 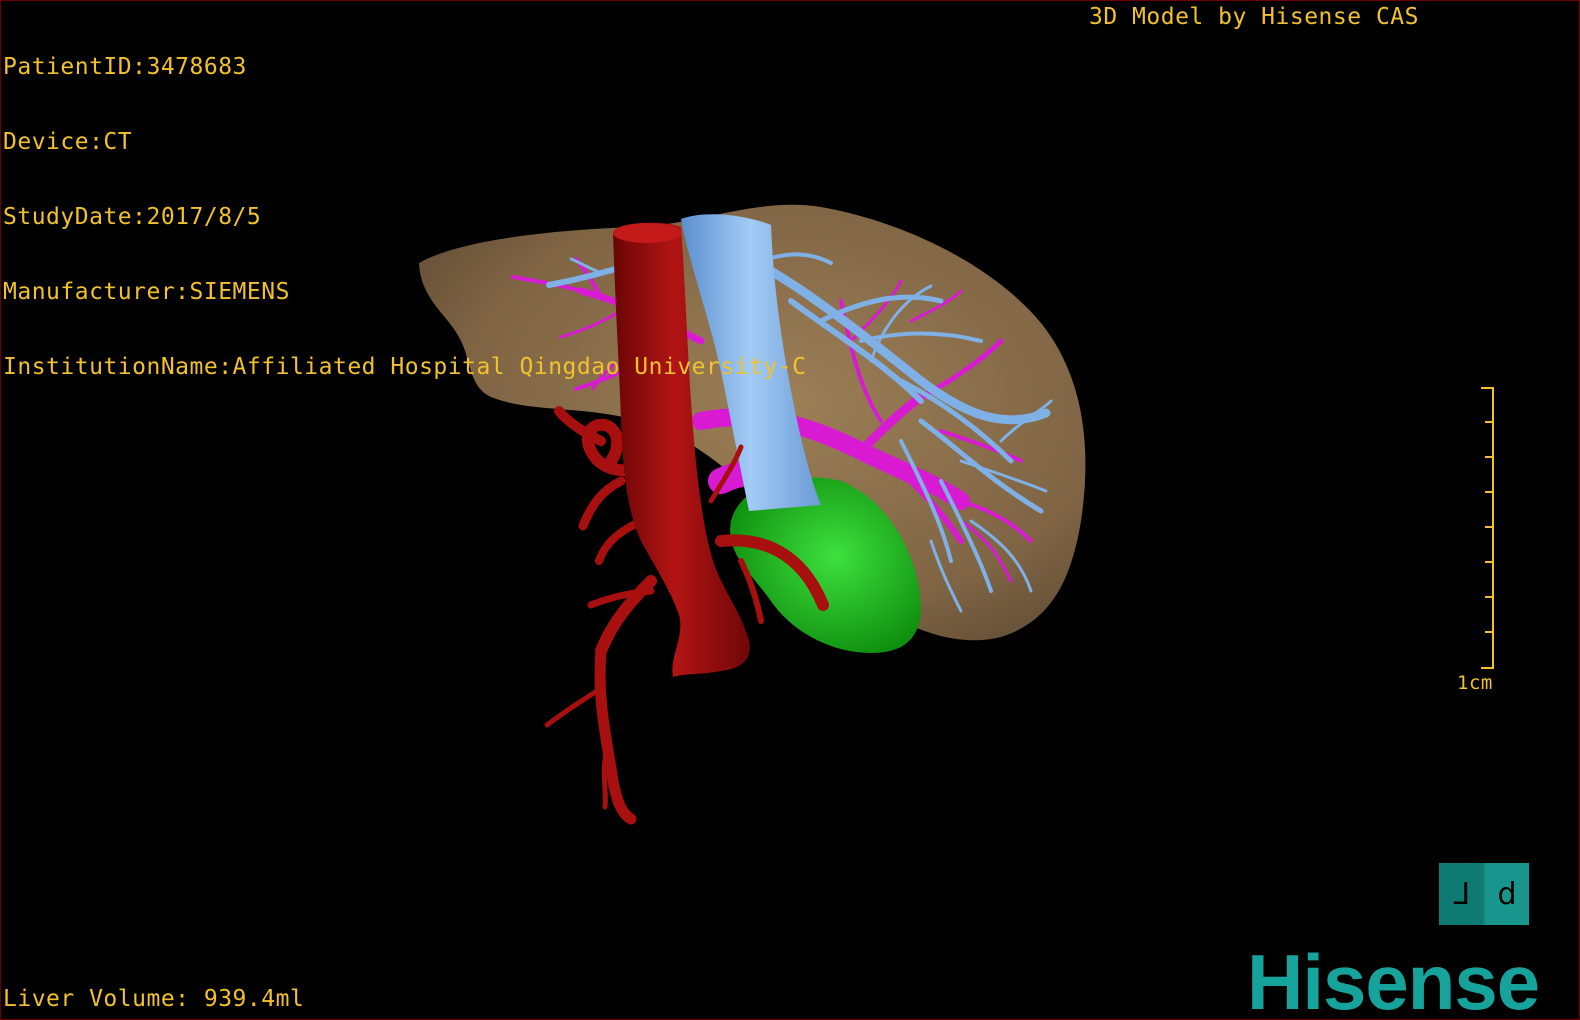 What do you see at coordinates (1487, 528) in the screenshot?
I see `scale-bar` at bounding box center [1487, 528].